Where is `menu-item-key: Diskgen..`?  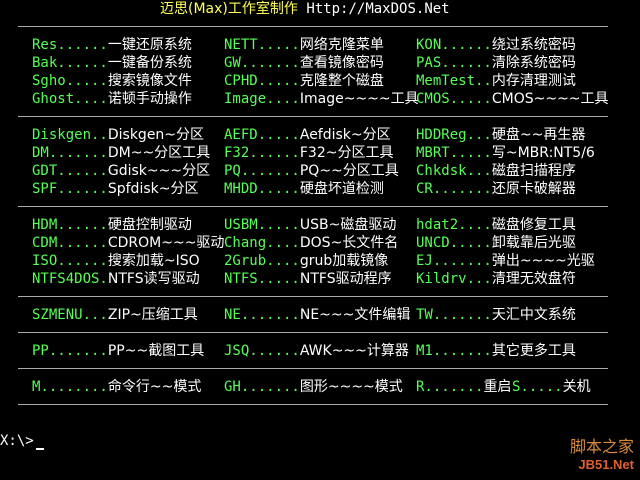 menu-item-key: Diskgen.. is located at coordinates (70, 135).